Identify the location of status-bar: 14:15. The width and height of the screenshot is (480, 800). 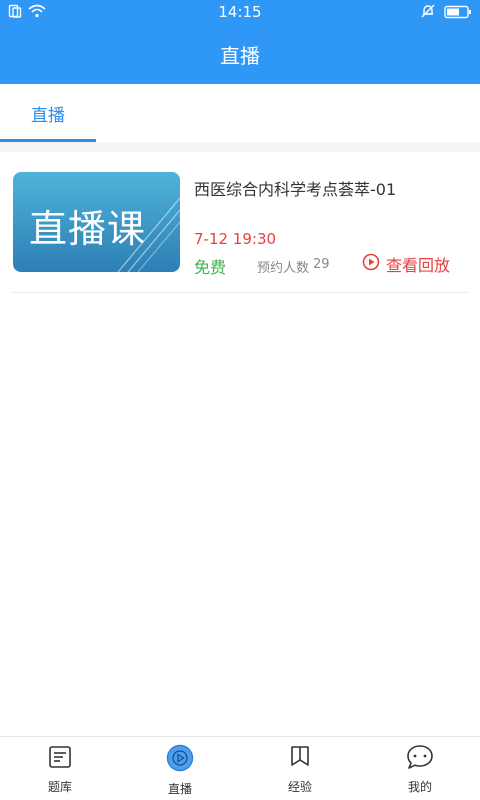
(240, 12).